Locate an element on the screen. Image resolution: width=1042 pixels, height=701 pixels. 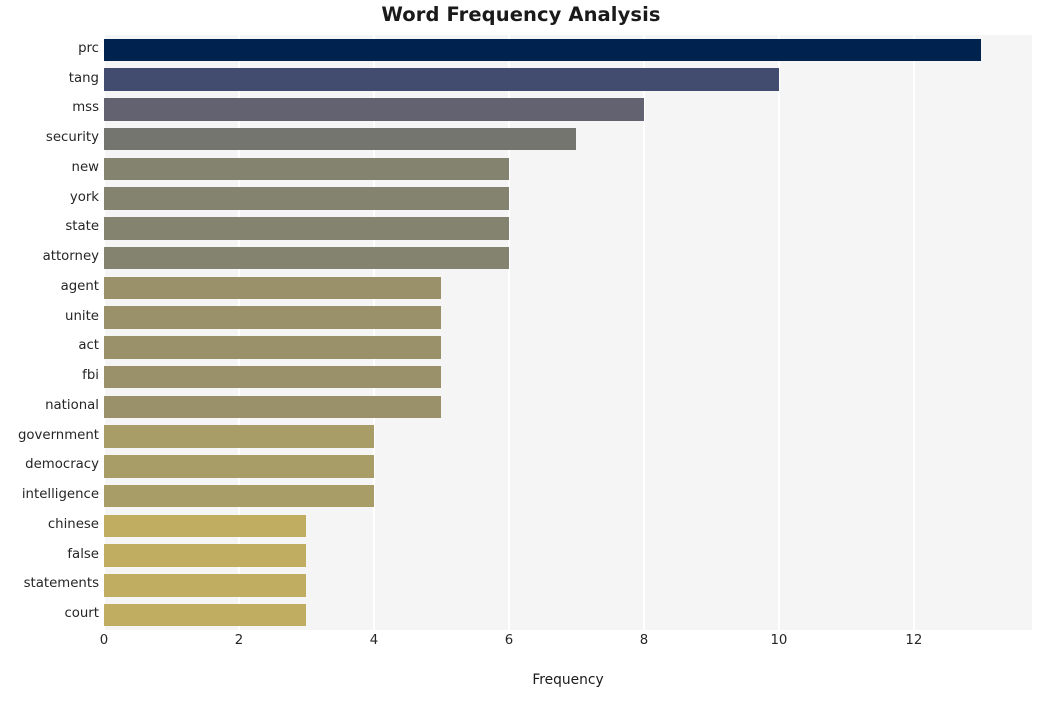
bar-security is located at coordinates (340, 139).